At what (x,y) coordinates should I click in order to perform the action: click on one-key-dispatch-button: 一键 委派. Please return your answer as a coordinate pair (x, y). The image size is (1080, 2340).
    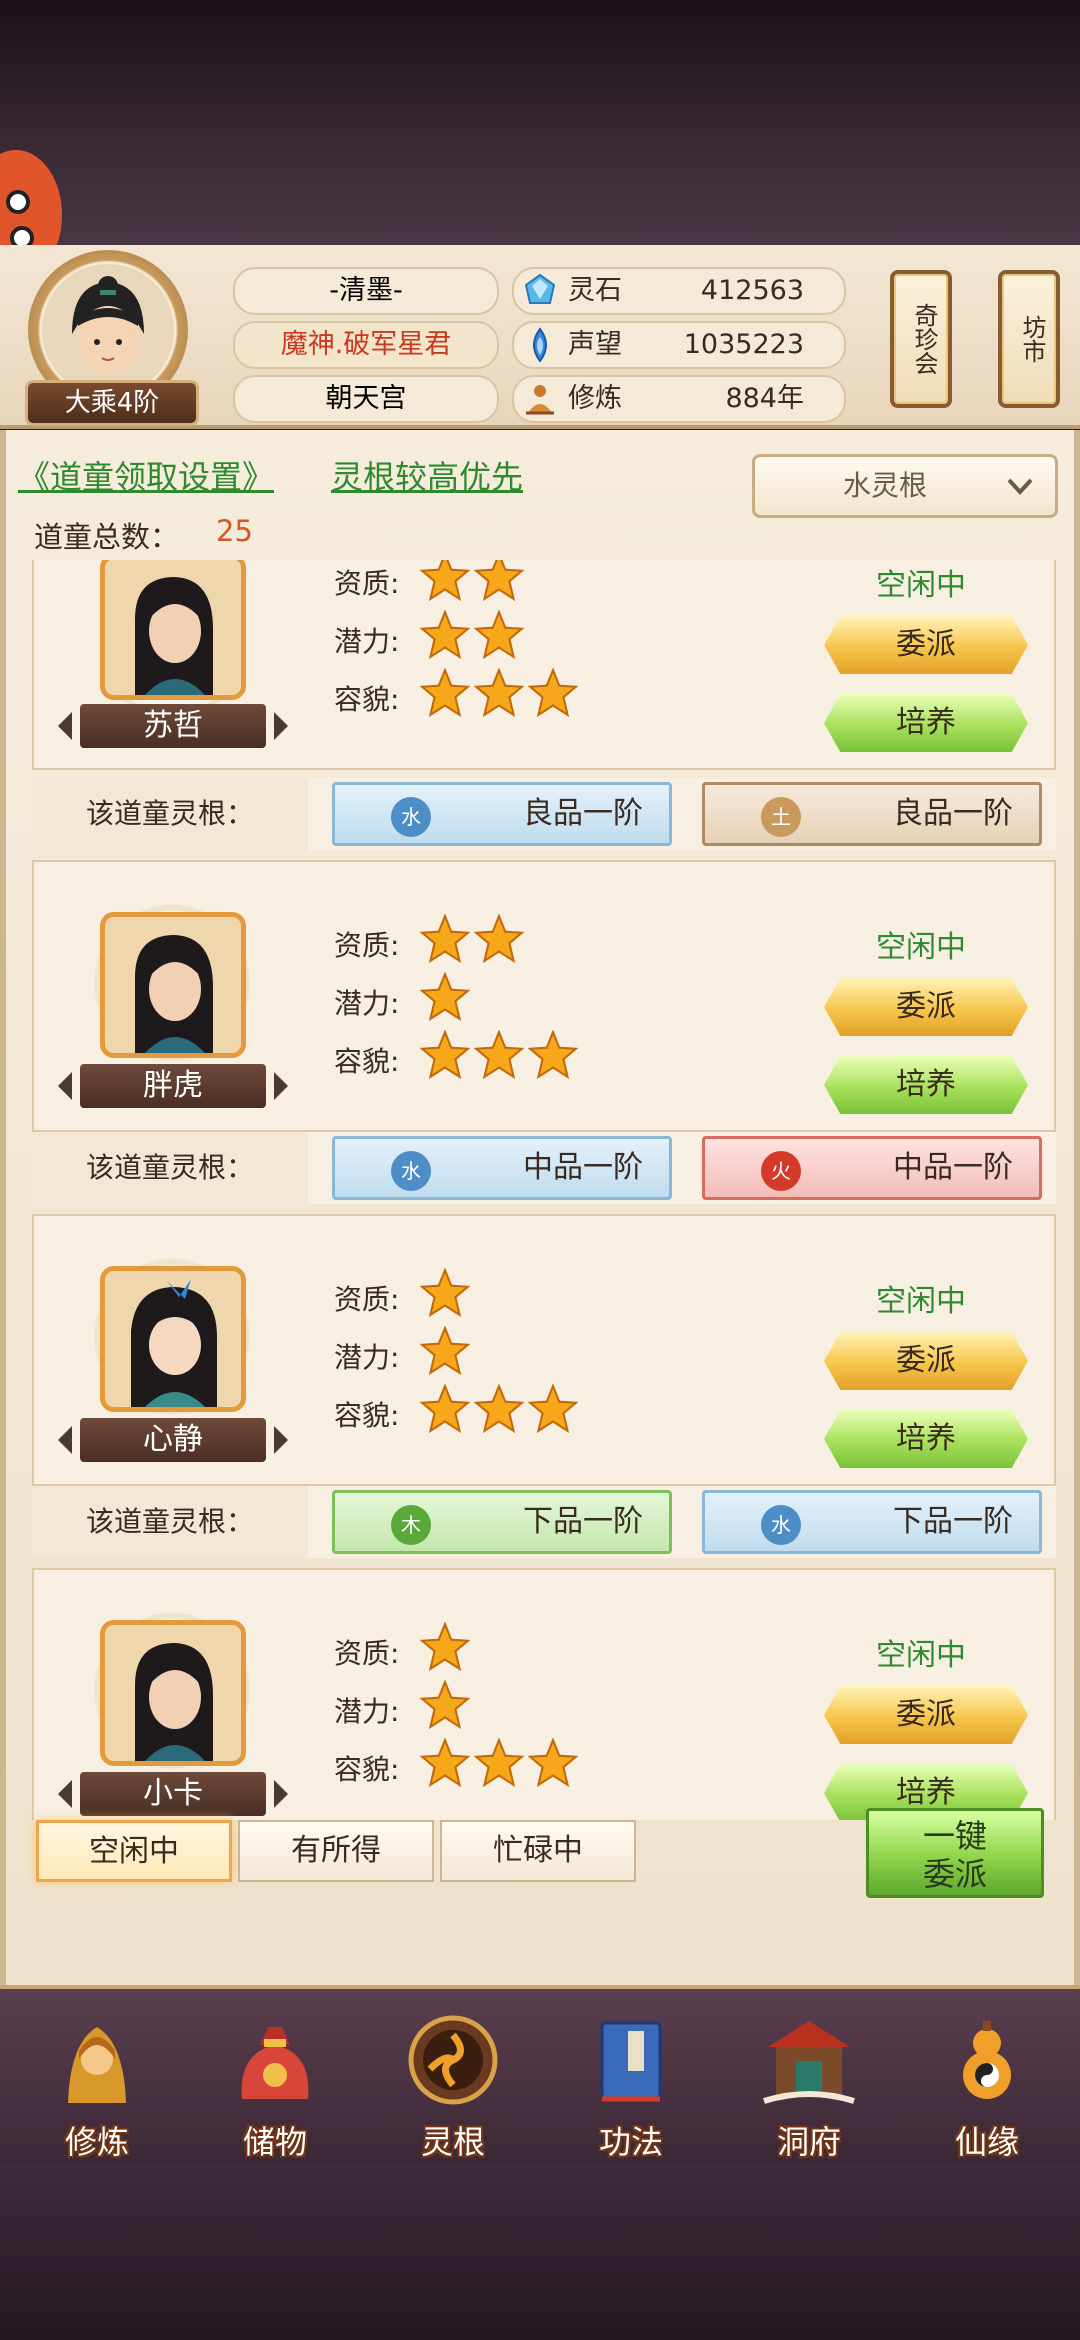
    Looking at the image, I should click on (955, 1853).